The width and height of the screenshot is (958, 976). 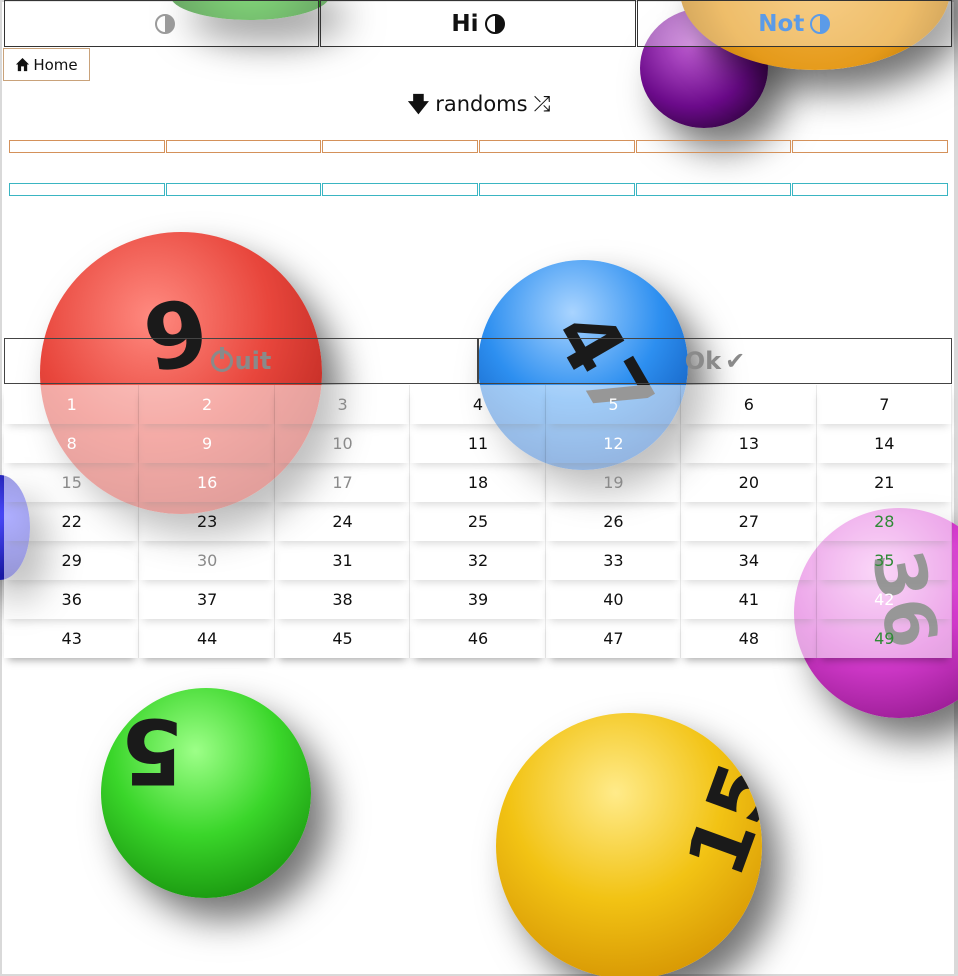 What do you see at coordinates (207, 404) in the screenshot?
I see `number-cell: 2` at bounding box center [207, 404].